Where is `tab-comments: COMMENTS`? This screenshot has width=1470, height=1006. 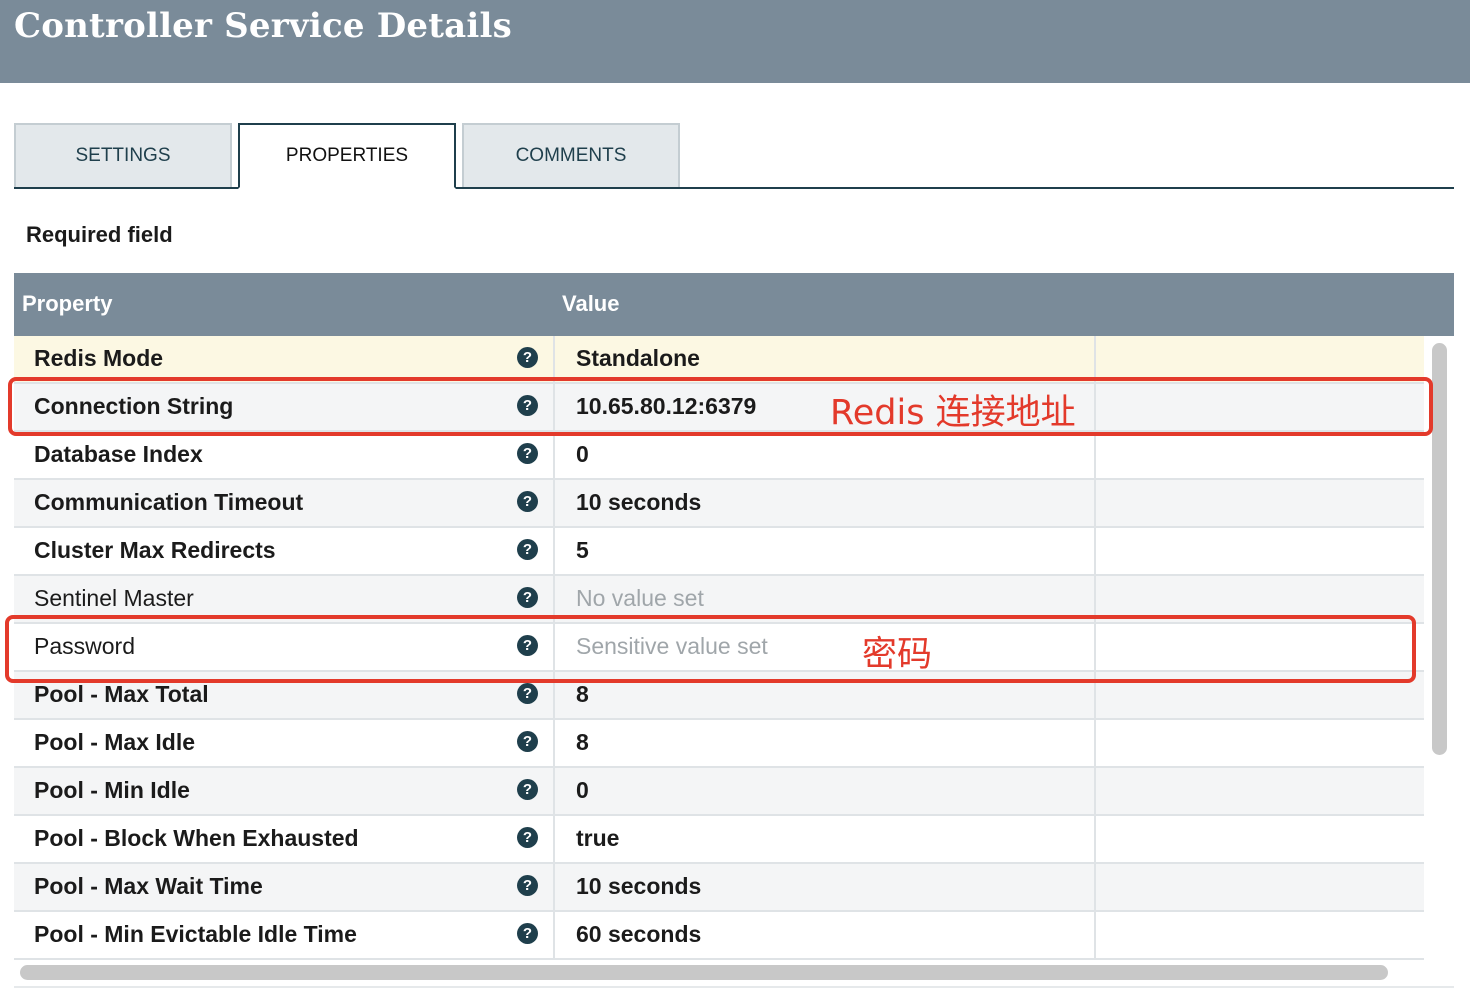
tab-comments: COMMENTS is located at coordinates (571, 155).